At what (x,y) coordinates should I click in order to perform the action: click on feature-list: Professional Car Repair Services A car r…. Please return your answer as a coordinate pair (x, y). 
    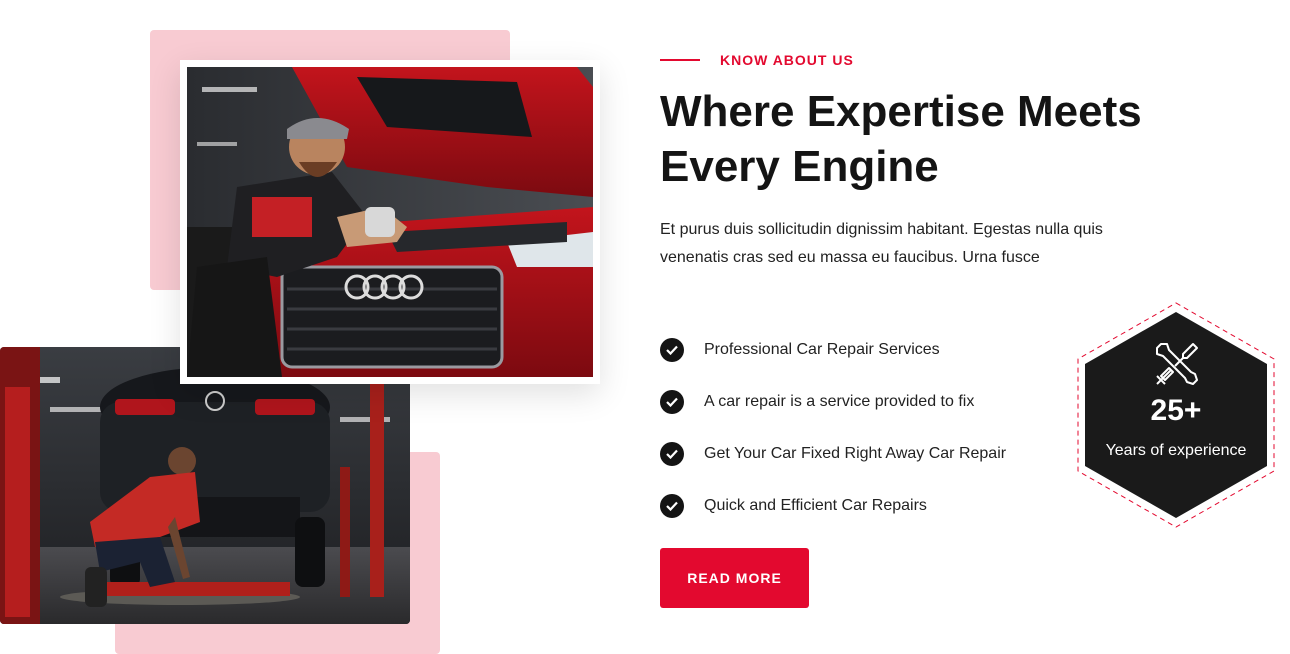
    Looking at the image, I should click on (833, 428).